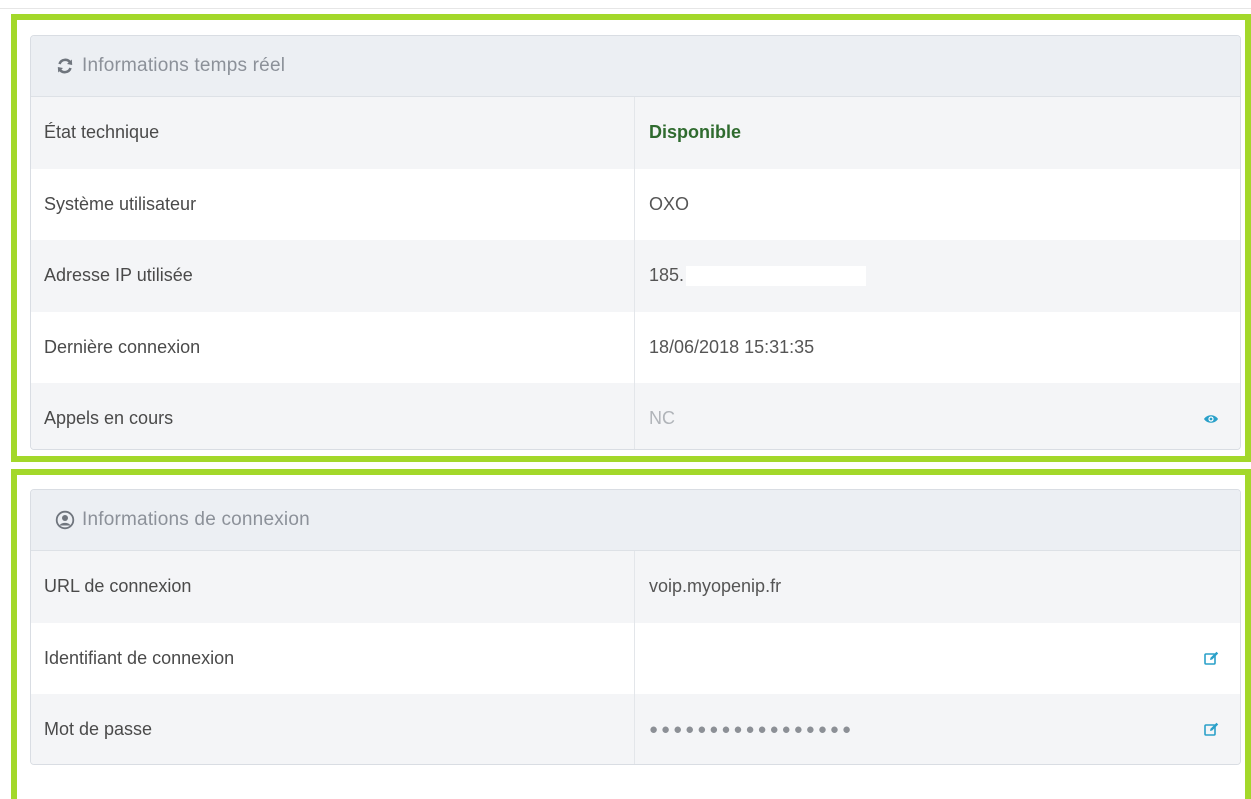  I want to click on row-label: URL de connexion, so click(333, 587).